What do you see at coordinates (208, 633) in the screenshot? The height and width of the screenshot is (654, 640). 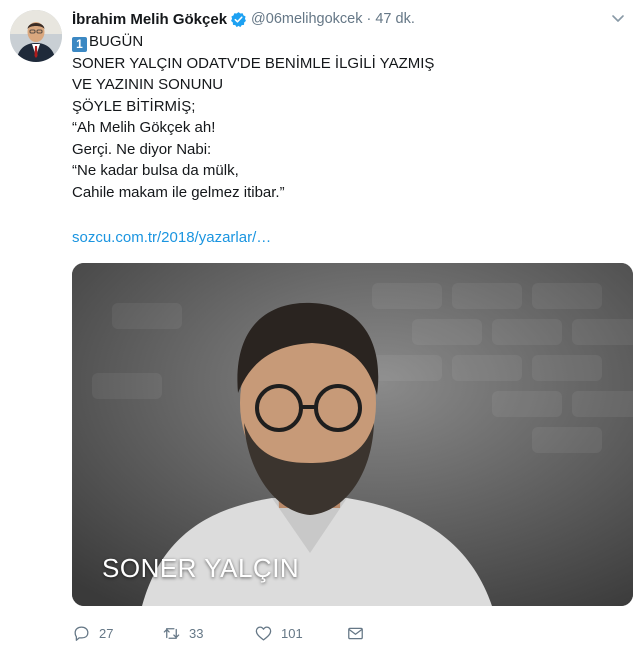 I see `retweet-button: 33` at bounding box center [208, 633].